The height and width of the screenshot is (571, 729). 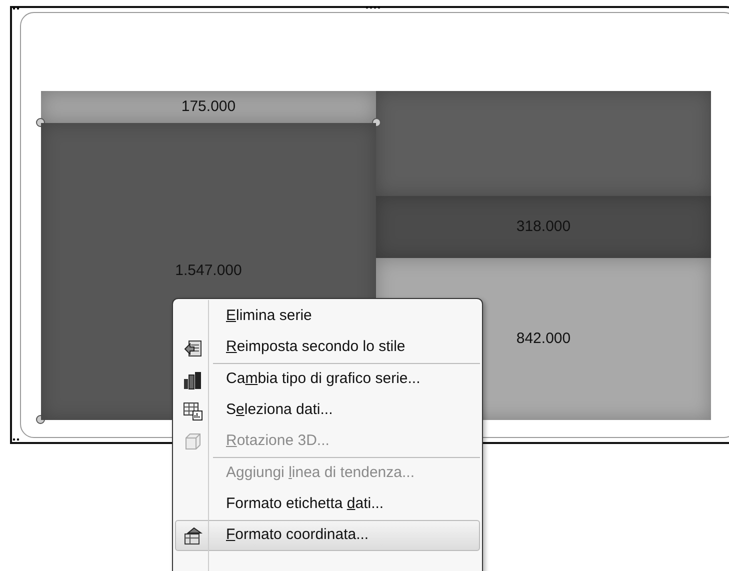 I want to click on table-icon, so click(x=193, y=410).